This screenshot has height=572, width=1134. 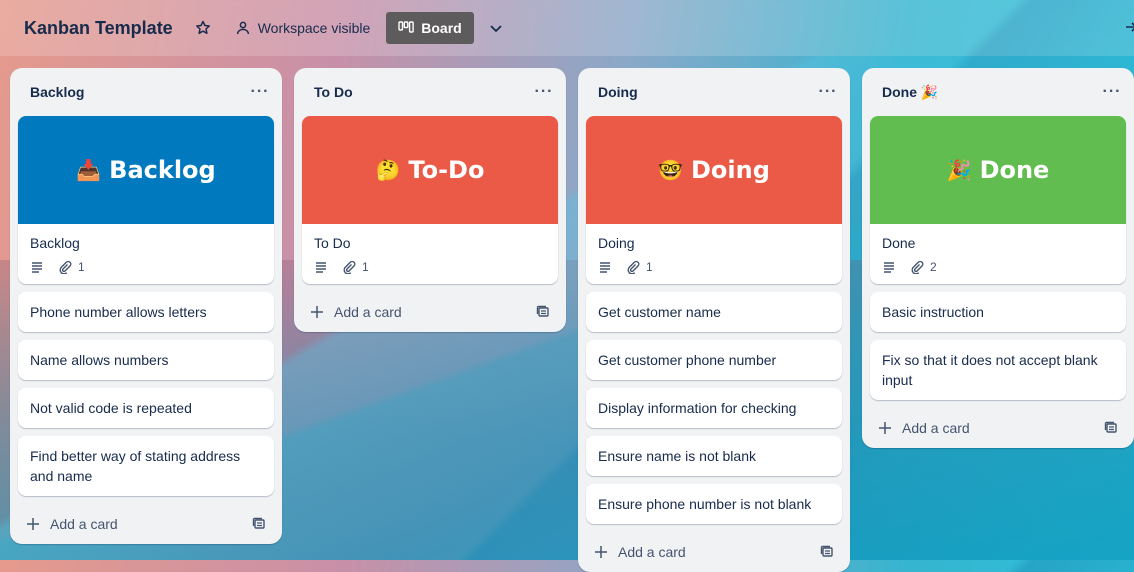 I want to click on card: Name allows numbers, so click(x=146, y=360).